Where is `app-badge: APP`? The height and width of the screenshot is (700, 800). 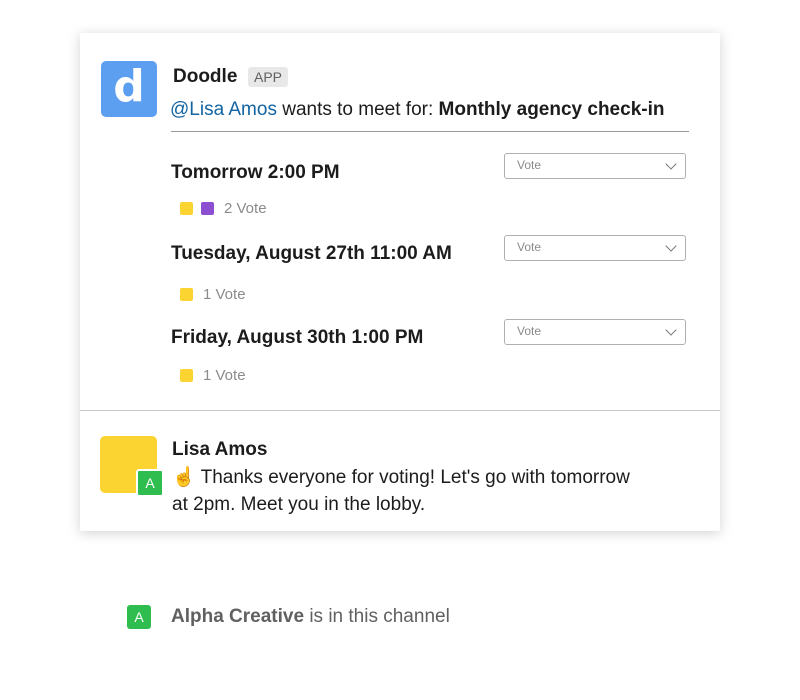
app-badge: APP is located at coordinates (268, 77).